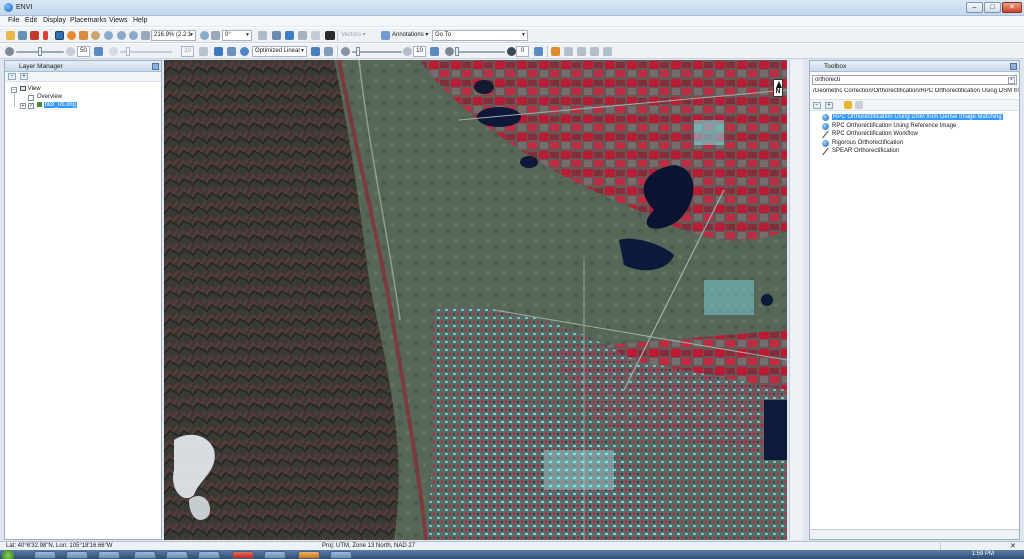 Image resolution: width=1024 pixels, height=559 pixels. I want to click on portal-icon, so click(555, 51).